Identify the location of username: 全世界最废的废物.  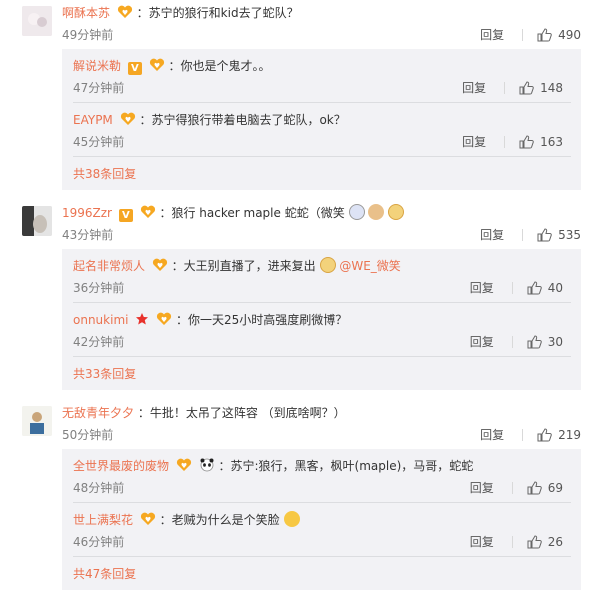
(121, 466).